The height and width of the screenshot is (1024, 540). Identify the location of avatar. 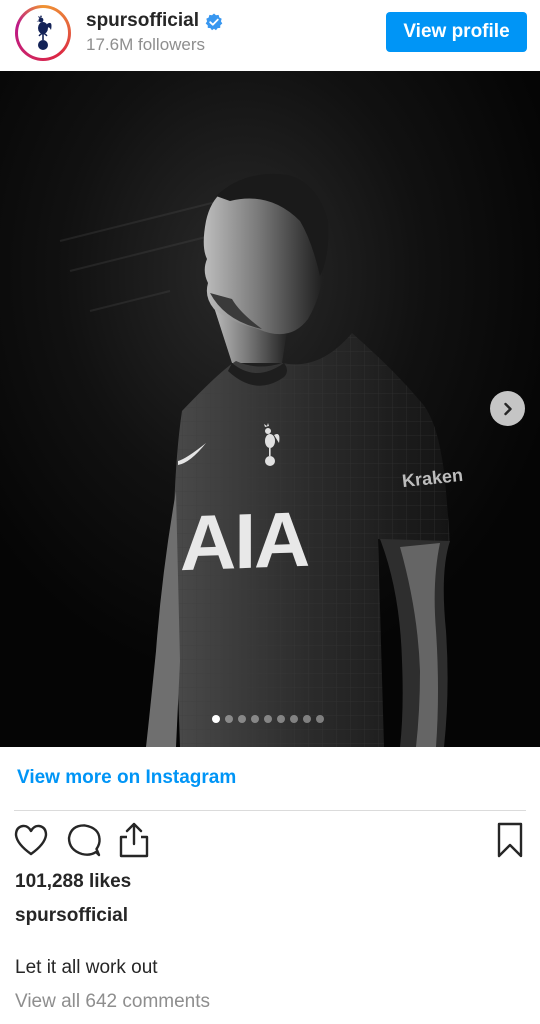
(43, 33).